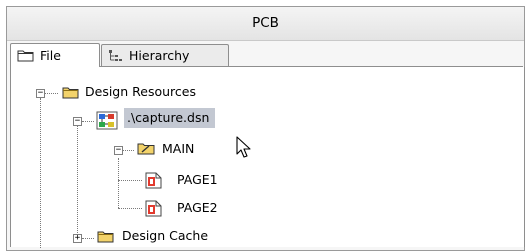 The height and width of the screenshot is (251, 527). Describe the element at coordinates (197, 180) in the screenshot. I see `tree-item-page1: PAGE1` at that location.